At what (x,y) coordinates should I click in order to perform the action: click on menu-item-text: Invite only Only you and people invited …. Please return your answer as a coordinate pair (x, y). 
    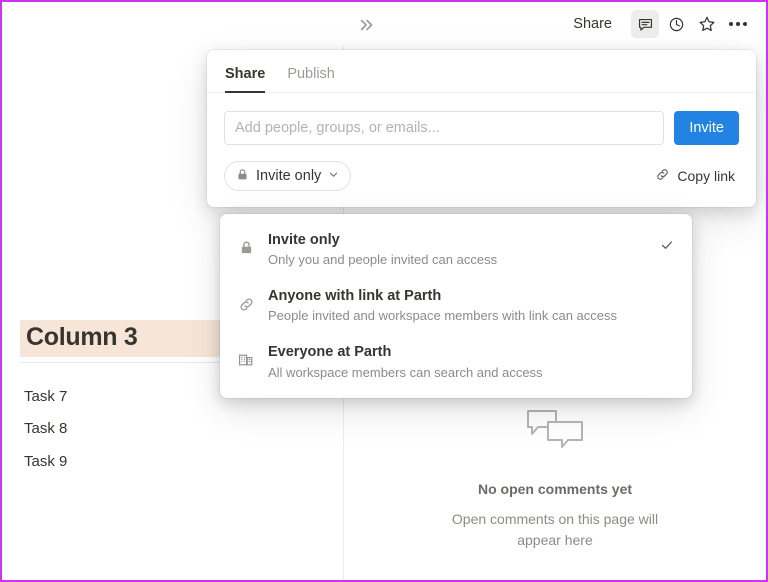
    Looking at the image, I should click on (457, 250).